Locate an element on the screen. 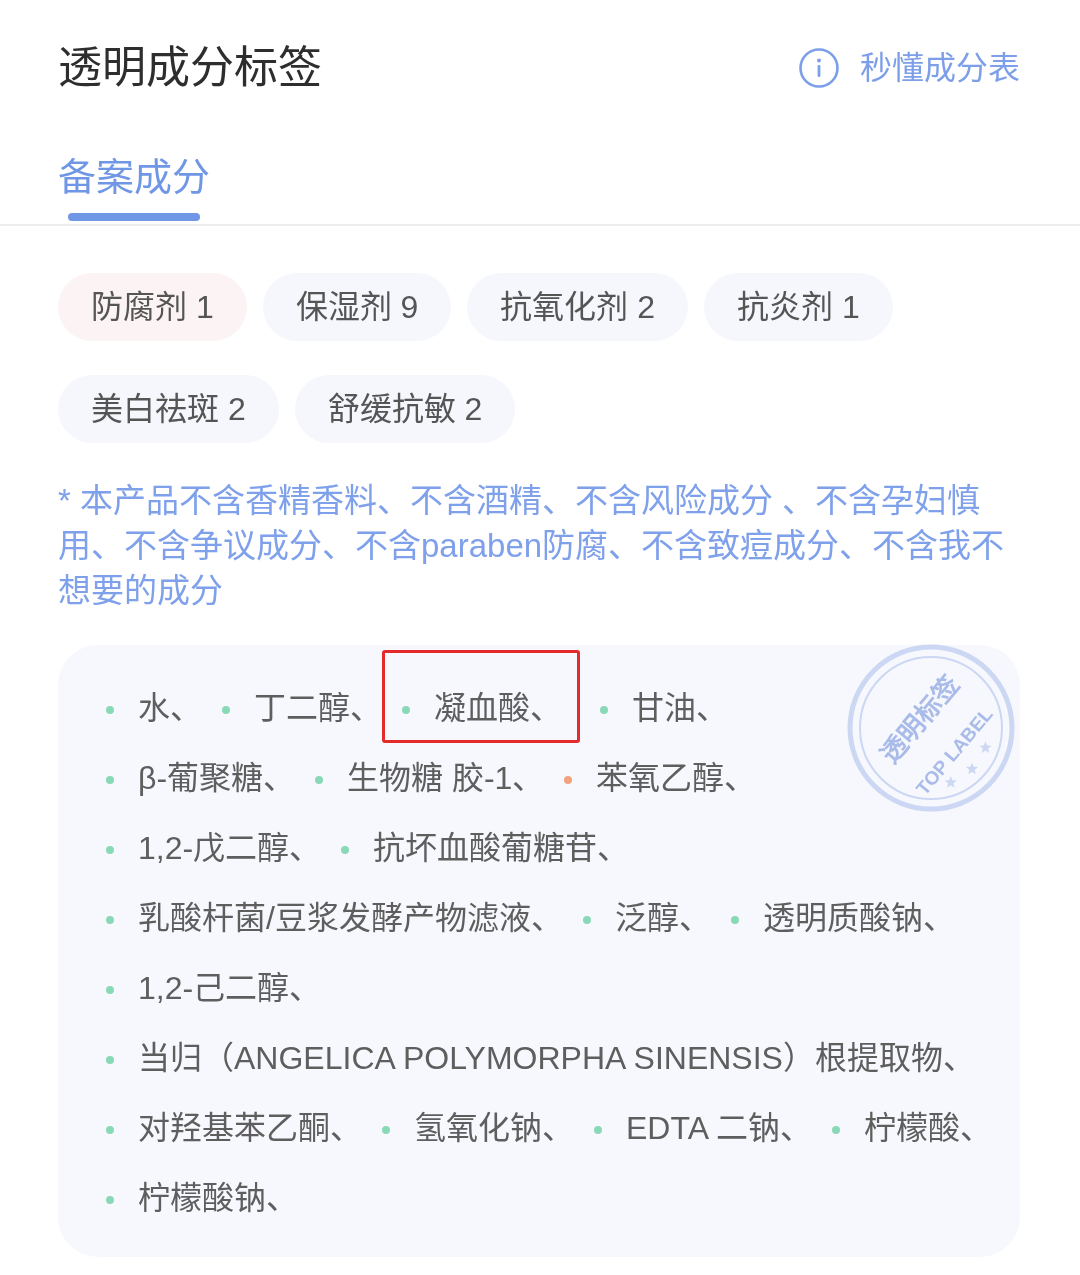 This screenshot has height=1275, width=1080. ingredient-name: 对羟基苯乙酮、 is located at coordinates (250, 1127).